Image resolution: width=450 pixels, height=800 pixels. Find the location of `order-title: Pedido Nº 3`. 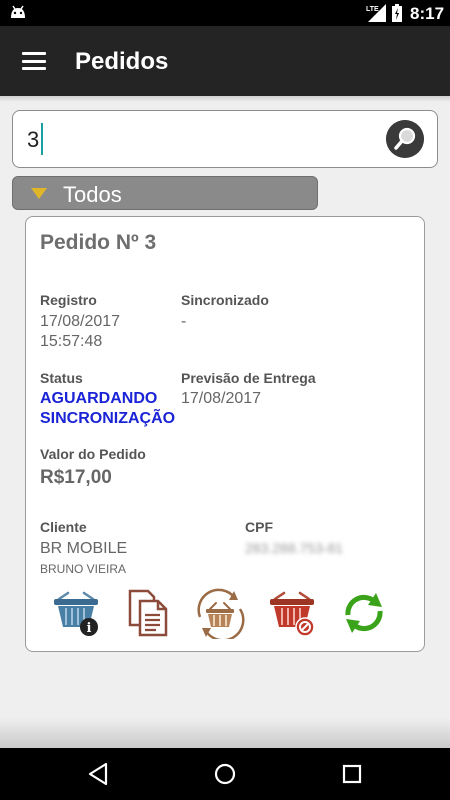

order-title: Pedido Nº 3 is located at coordinates (98, 242).